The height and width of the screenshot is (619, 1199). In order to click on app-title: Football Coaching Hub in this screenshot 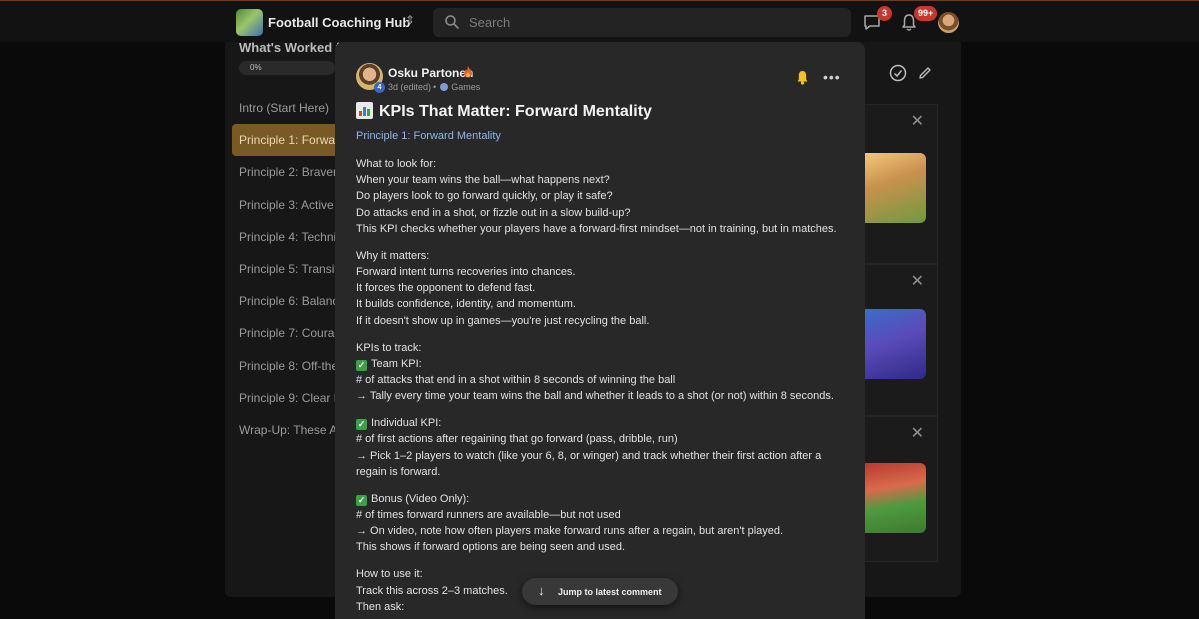, I will do `click(339, 22)`.